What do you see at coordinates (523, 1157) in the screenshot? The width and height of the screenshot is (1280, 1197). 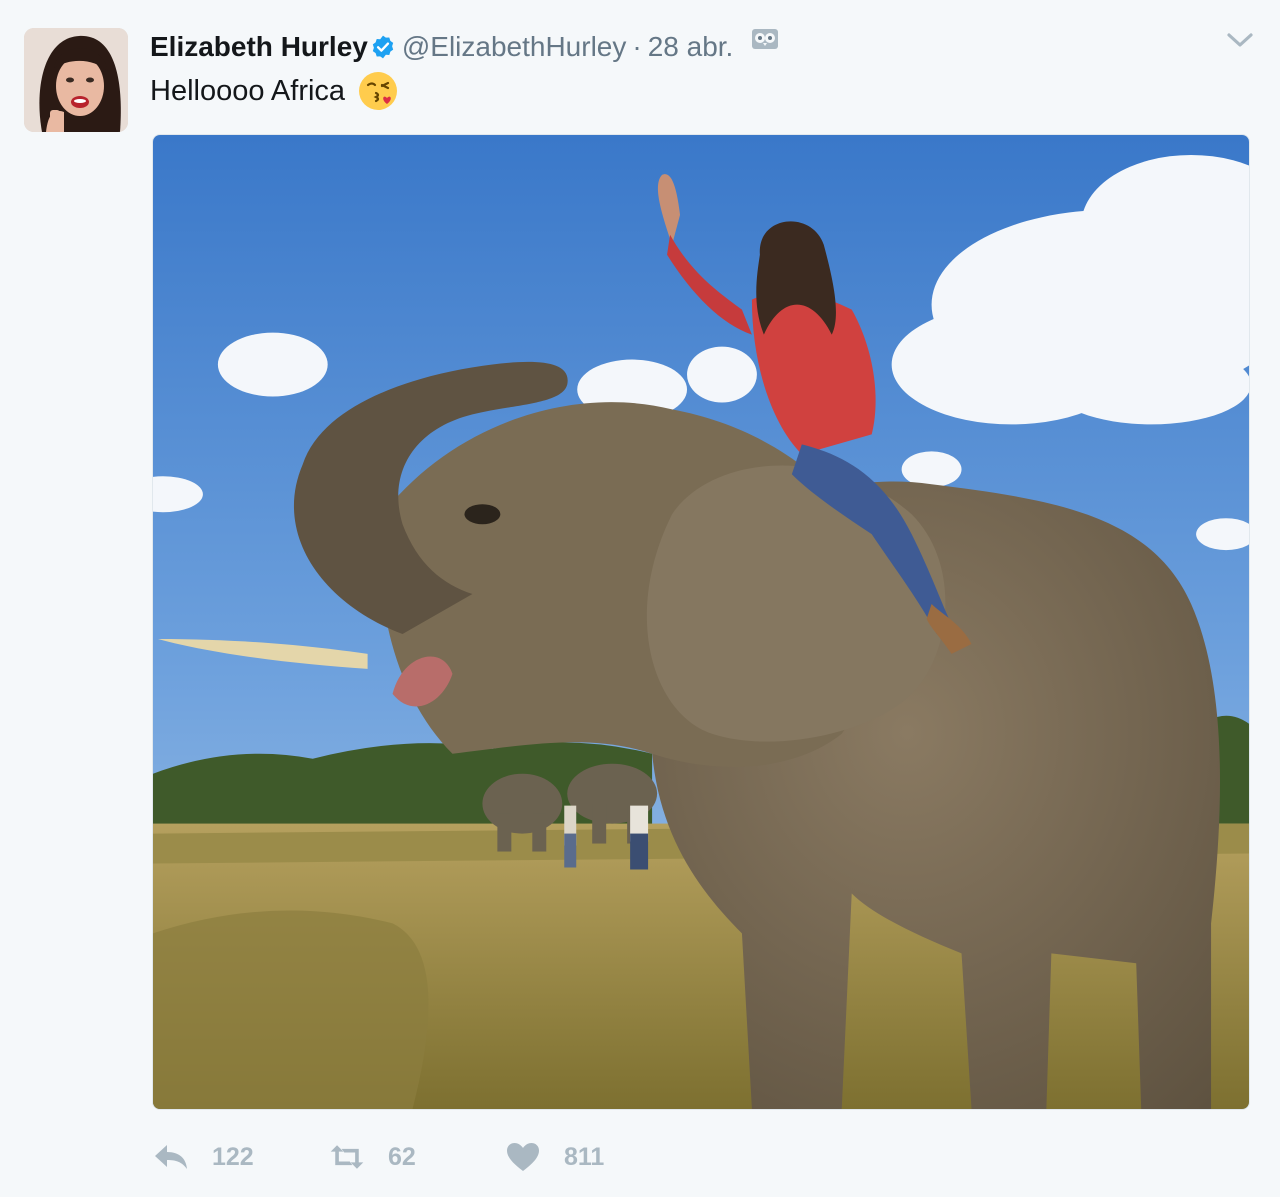 I see `heart-icon` at bounding box center [523, 1157].